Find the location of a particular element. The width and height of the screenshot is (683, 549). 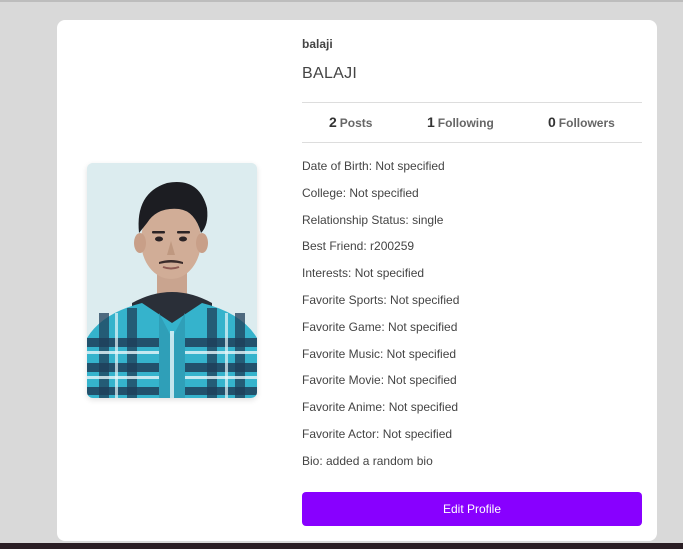

followers-stat: 0 Followers is located at coordinates (581, 122).